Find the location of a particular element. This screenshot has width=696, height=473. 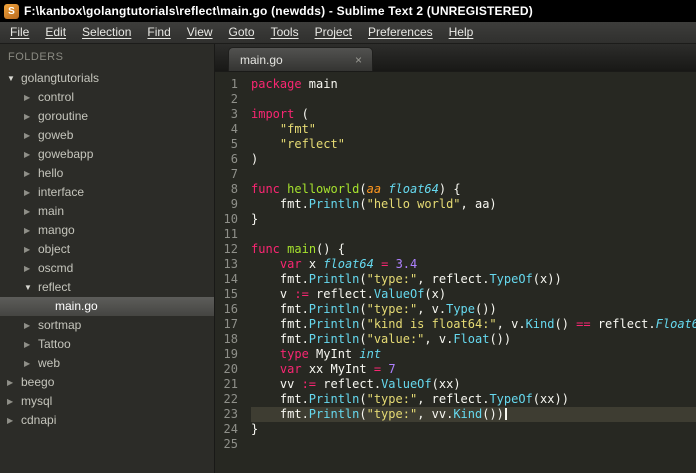

tab-main-go: main.go × is located at coordinates (300, 59).